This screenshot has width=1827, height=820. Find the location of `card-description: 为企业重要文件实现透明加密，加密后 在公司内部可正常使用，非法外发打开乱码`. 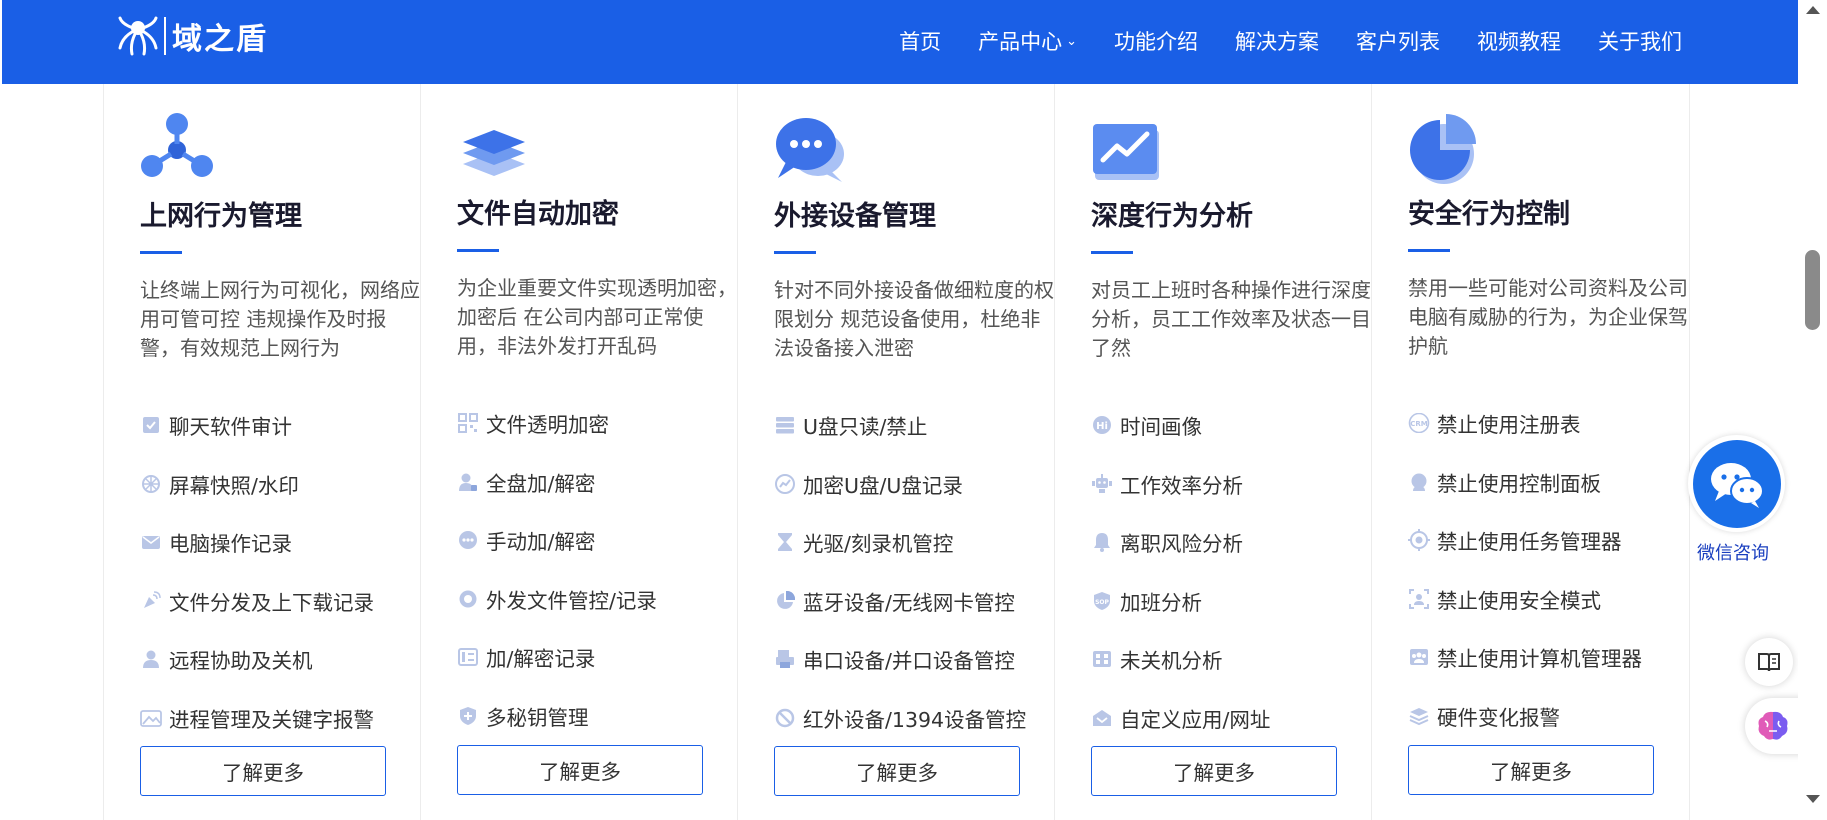

card-description: 为企业重要文件实现透明加密，加密后 在公司内部可正常使用，非法外发打开乱码 is located at coordinates (597, 317).